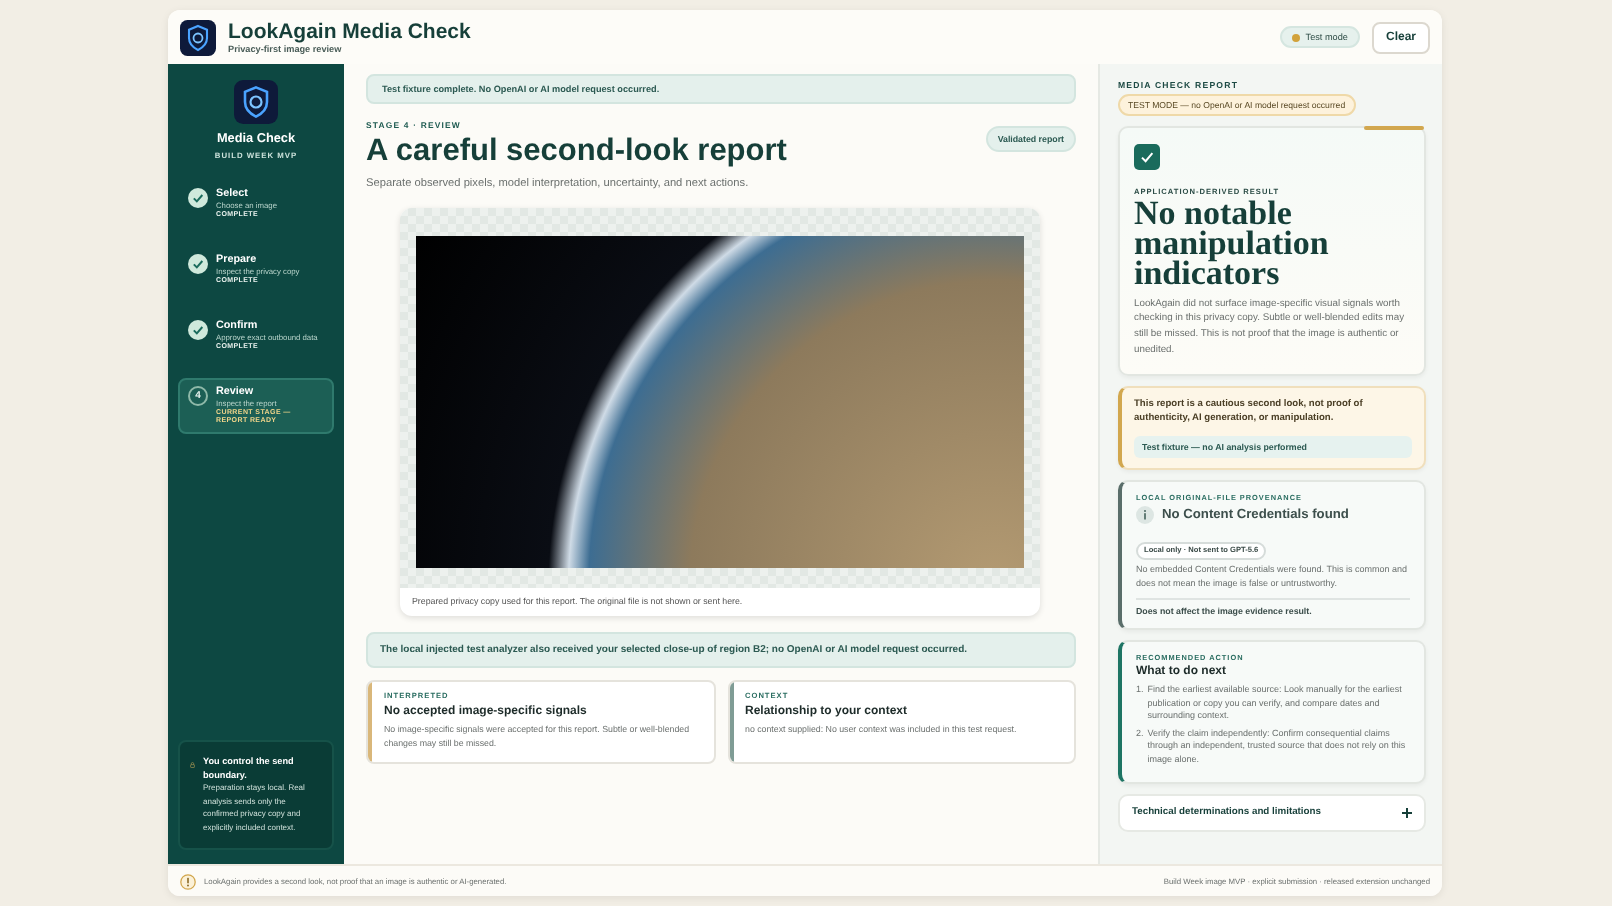  What do you see at coordinates (350, 32) in the screenshot?
I see `app-title: LookAgain Media Check` at bounding box center [350, 32].